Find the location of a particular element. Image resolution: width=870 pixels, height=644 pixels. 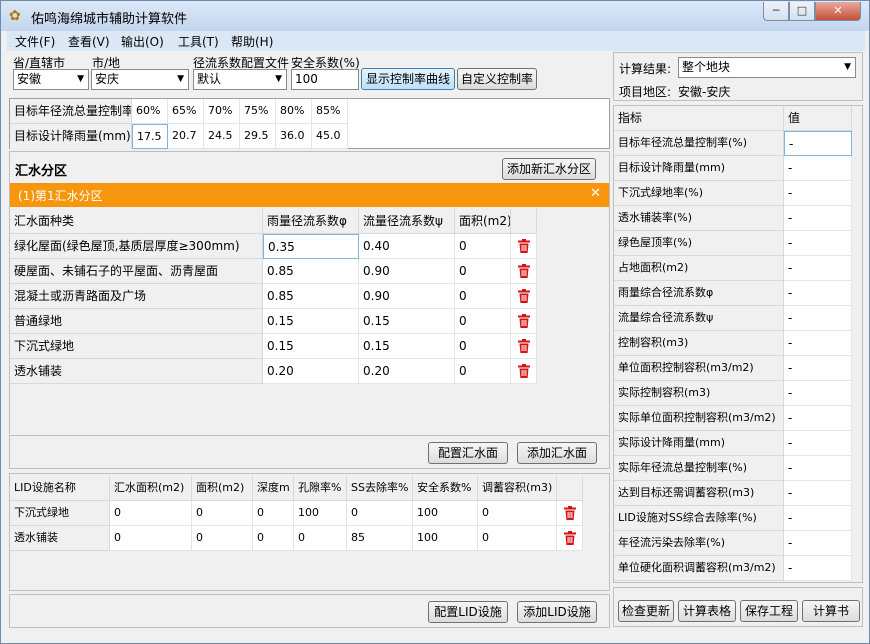

lid-row-name: 下沉式绿地 is located at coordinates (60, 513).